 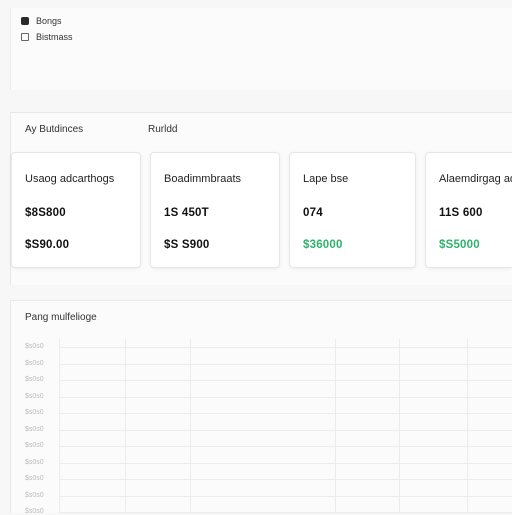 What do you see at coordinates (186, 213) in the screenshot?
I see `metric-card-value: 1S 450T` at bounding box center [186, 213].